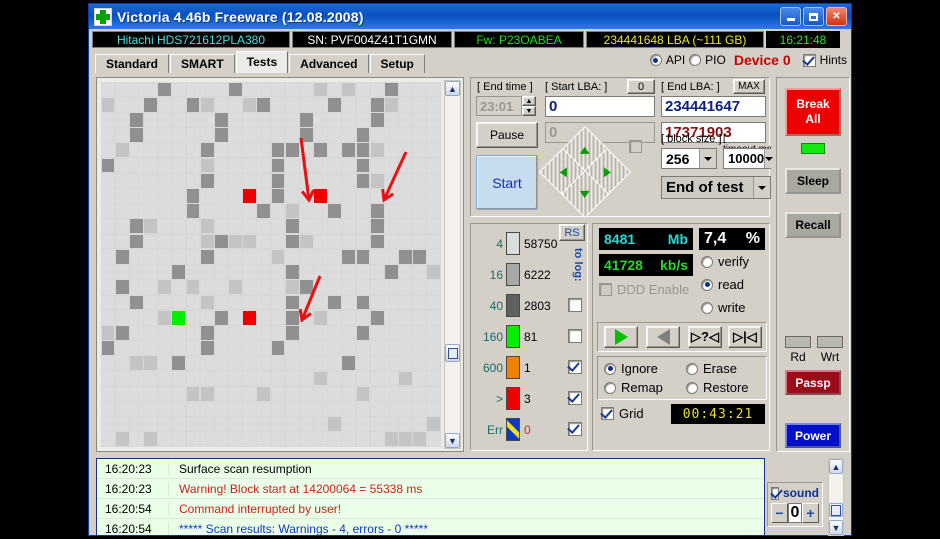 This screenshot has height=539, width=940. What do you see at coordinates (329, 63) in the screenshot?
I see `tab-advanced: Advanced` at bounding box center [329, 63].